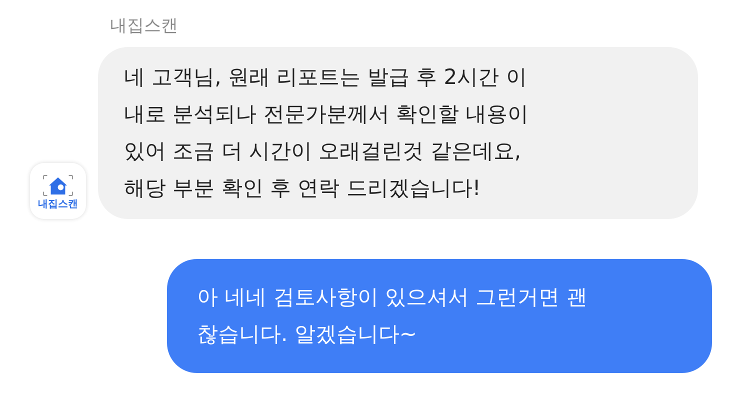  Describe the element at coordinates (144, 26) in the screenshot. I see `sender-name: 내집스캔` at that location.